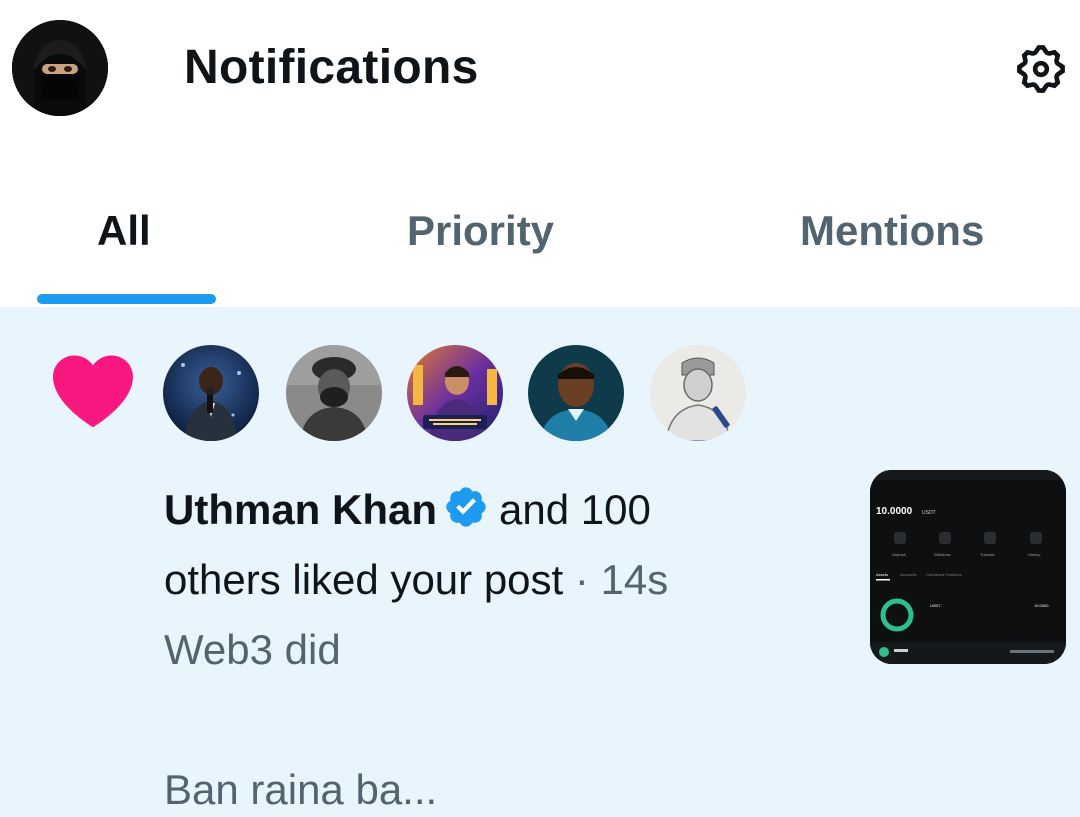 This screenshot has height=817, width=1080. What do you see at coordinates (300, 509) in the screenshot?
I see `user-name: Uthman Khan` at bounding box center [300, 509].